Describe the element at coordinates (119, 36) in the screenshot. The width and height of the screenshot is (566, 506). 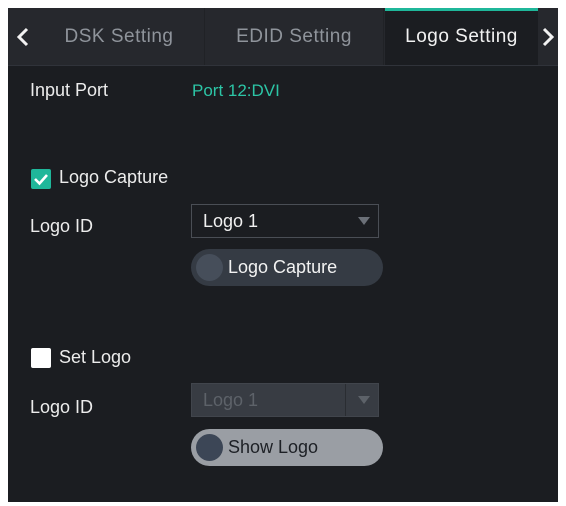
I see `tab-dsk-setting: DSK Setting` at that location.